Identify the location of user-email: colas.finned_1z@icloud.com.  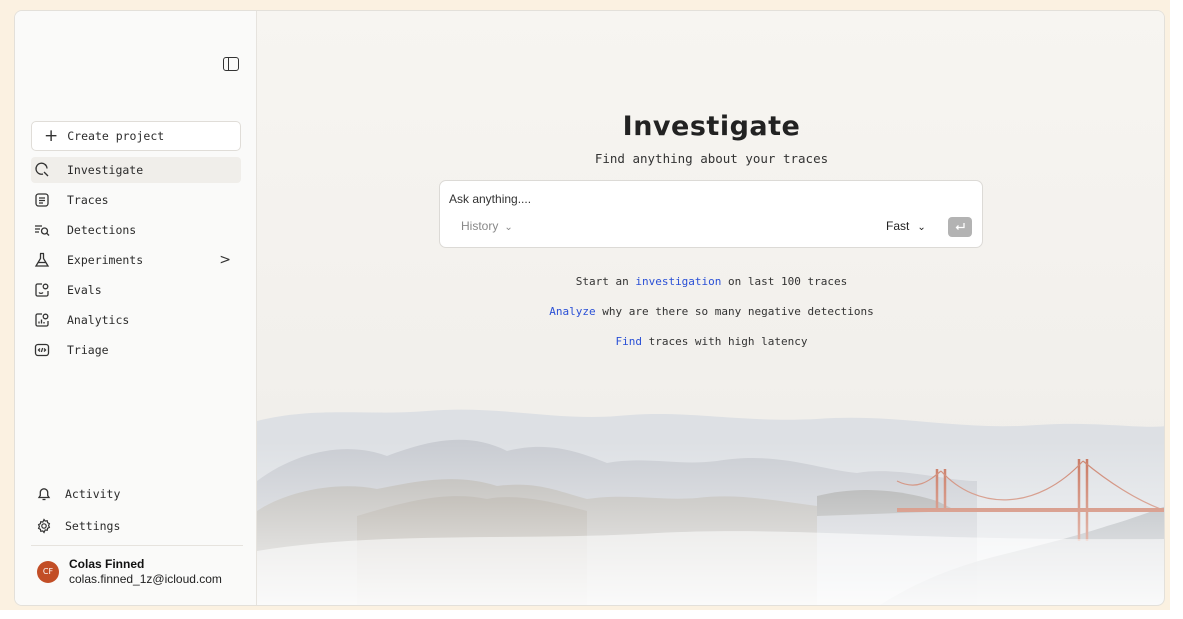
(145, 579).